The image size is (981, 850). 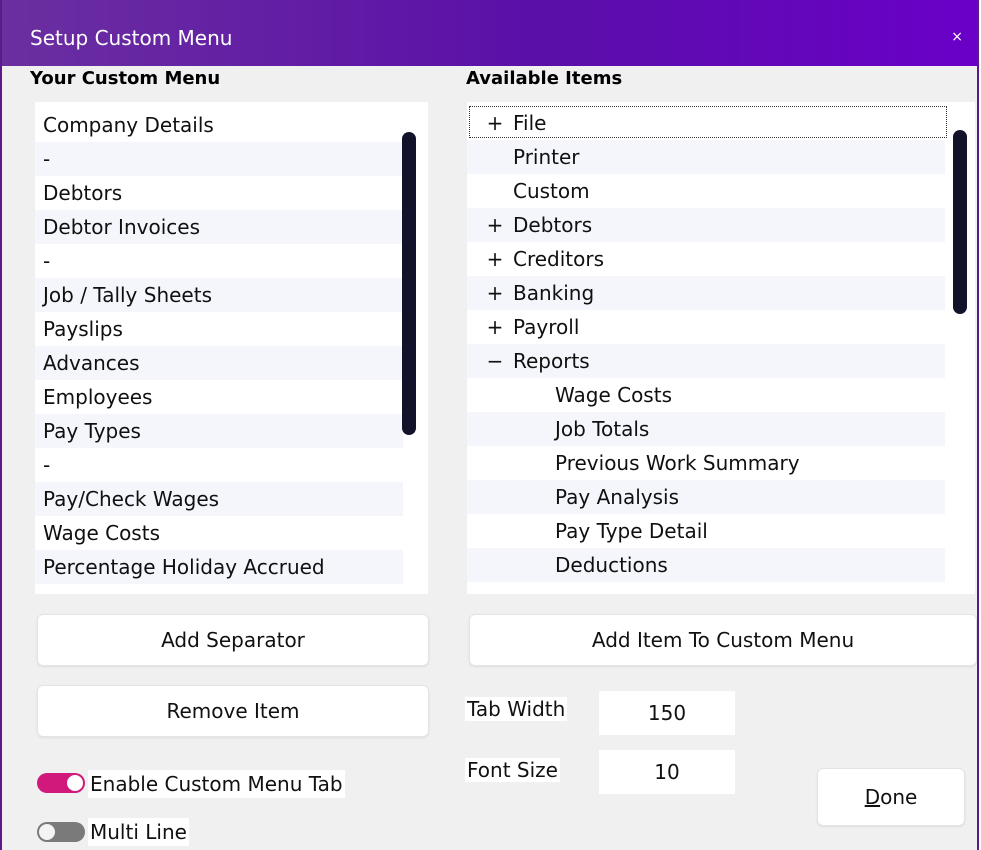 What do you see at coordinates (489, 33) in the screenshot?
I see `title-bar: Setup Custom Menu ×` at bounding box center [489, 33].